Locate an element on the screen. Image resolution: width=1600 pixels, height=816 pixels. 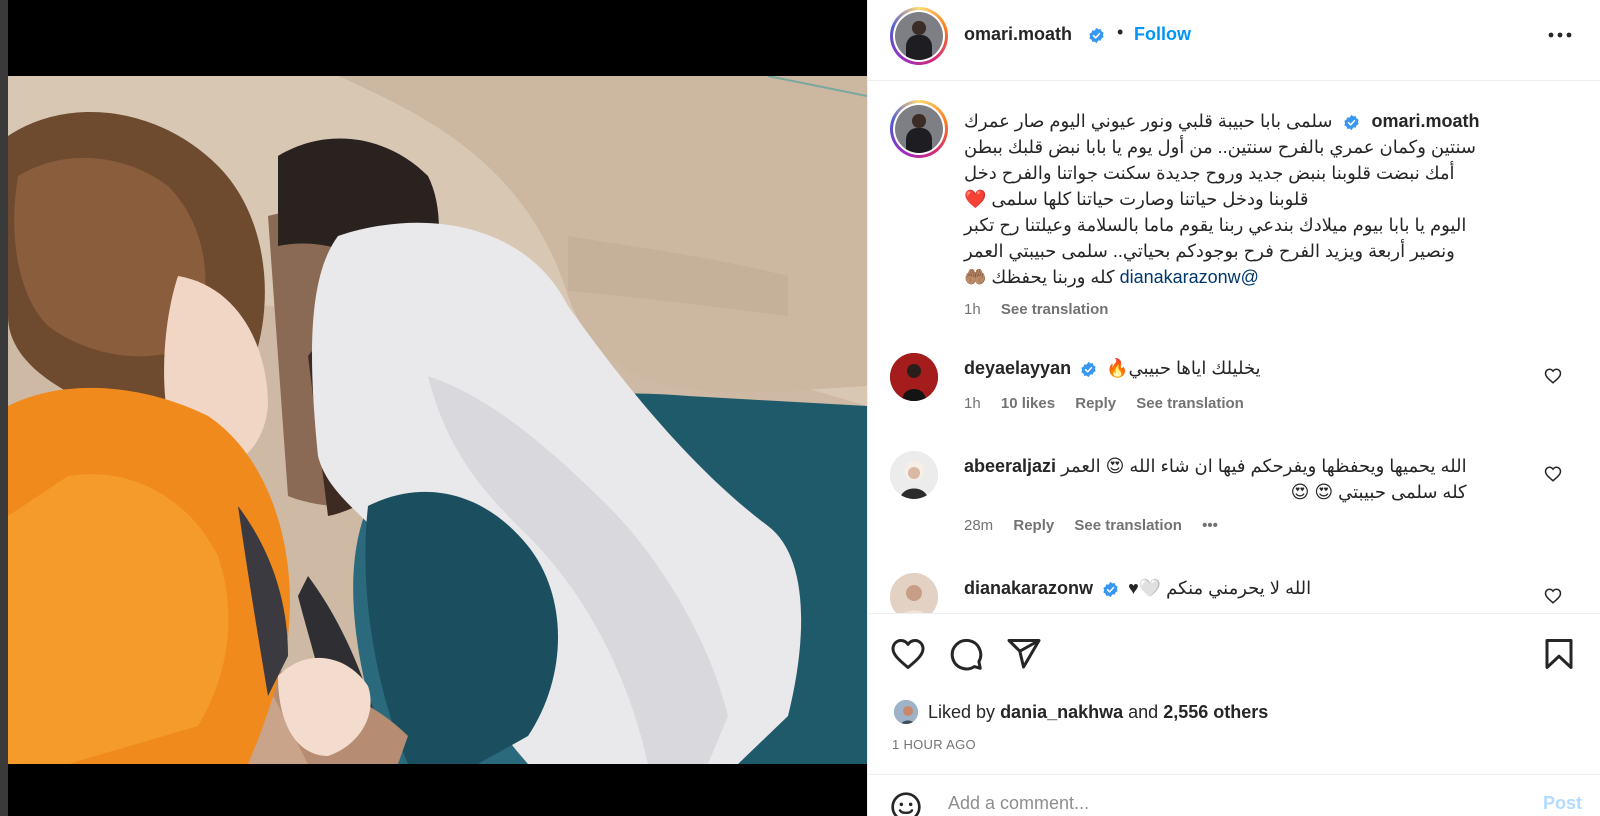
comment-composer: Post is located at coordinates (1234, 795).